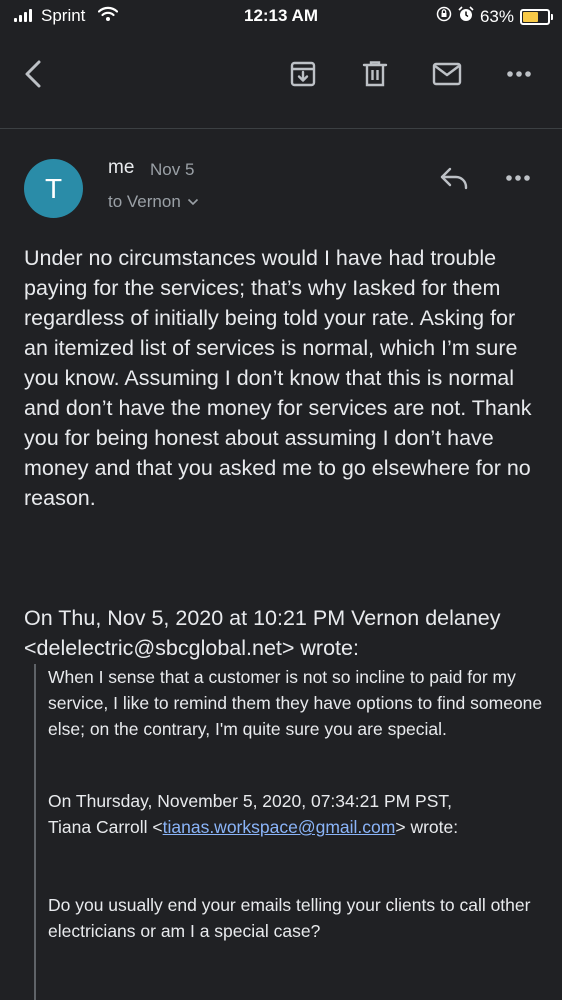  I want to click on mark-unread-button, so click(447, 74).